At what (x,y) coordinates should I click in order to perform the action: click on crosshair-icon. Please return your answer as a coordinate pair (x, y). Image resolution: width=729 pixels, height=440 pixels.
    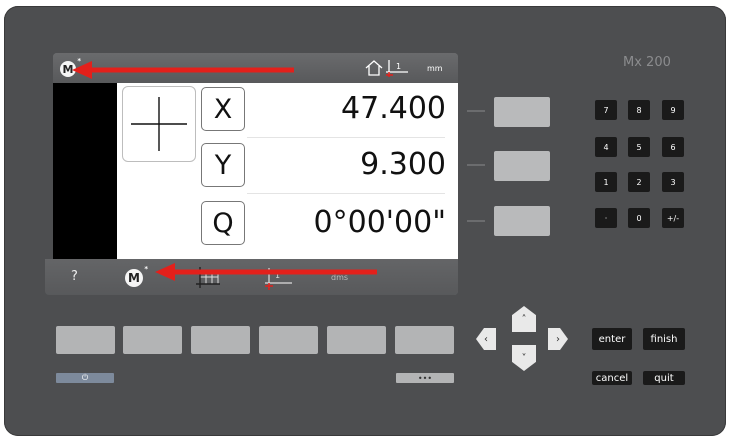
    Looking at the image, I should click on (159, 124).